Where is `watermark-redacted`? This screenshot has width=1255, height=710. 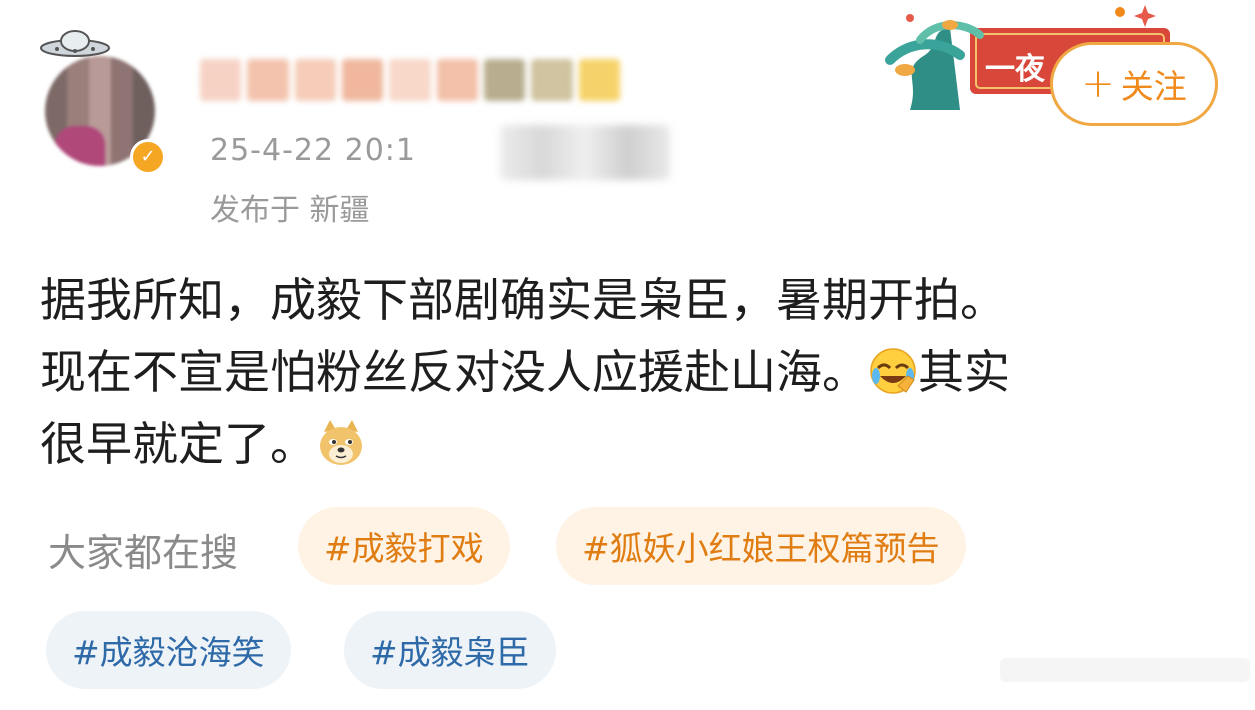
watermark-redacted is located at coordinates (1125, 670).